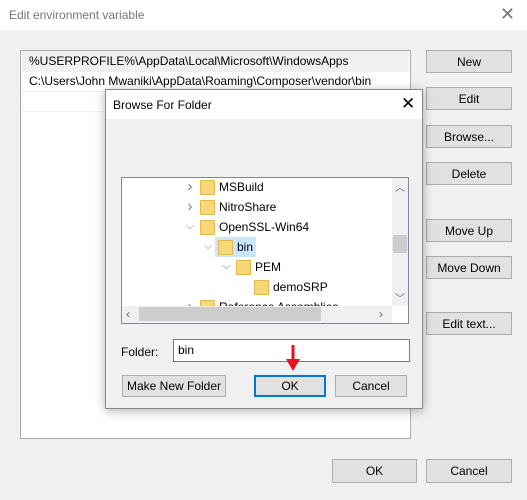 The height and width of the screenshot is (500, 527). What do you see at coordinates (278, 301) in the screenshot?
I see `tree-item-label: Reference Assemblies` at bounding box center [278, 301].